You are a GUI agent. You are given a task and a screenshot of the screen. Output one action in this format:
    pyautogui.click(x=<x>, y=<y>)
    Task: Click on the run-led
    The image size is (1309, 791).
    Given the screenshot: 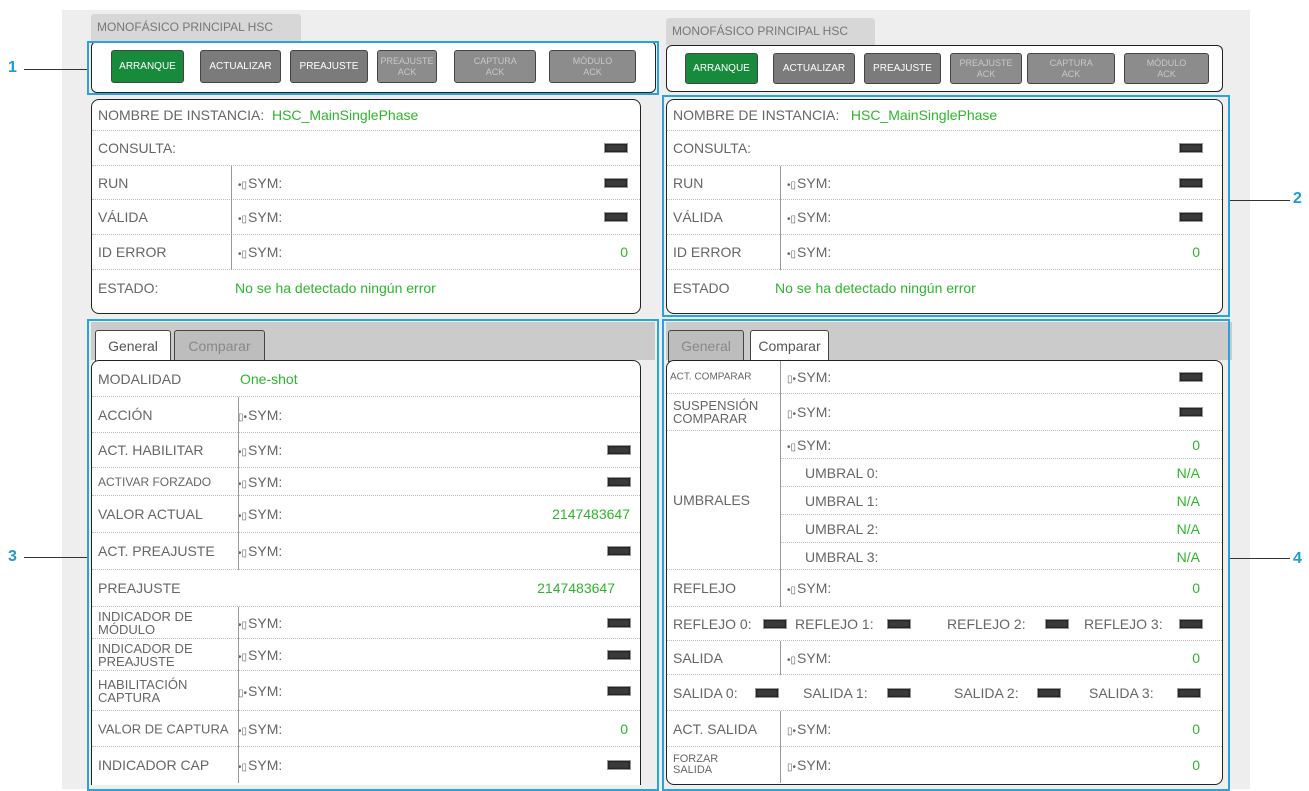 What is the action you would take?
    pyautogui.click(x=616, y=182)
    